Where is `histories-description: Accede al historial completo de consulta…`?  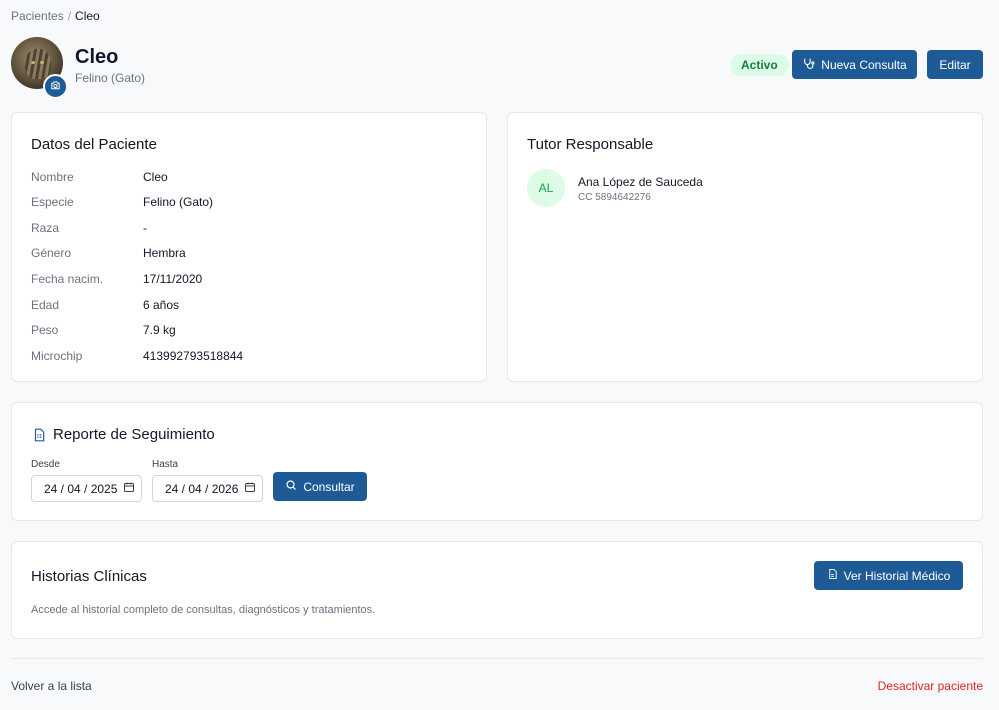
histories-description: Accede al historial completo de consulta… is located at coordinates (203, 610).